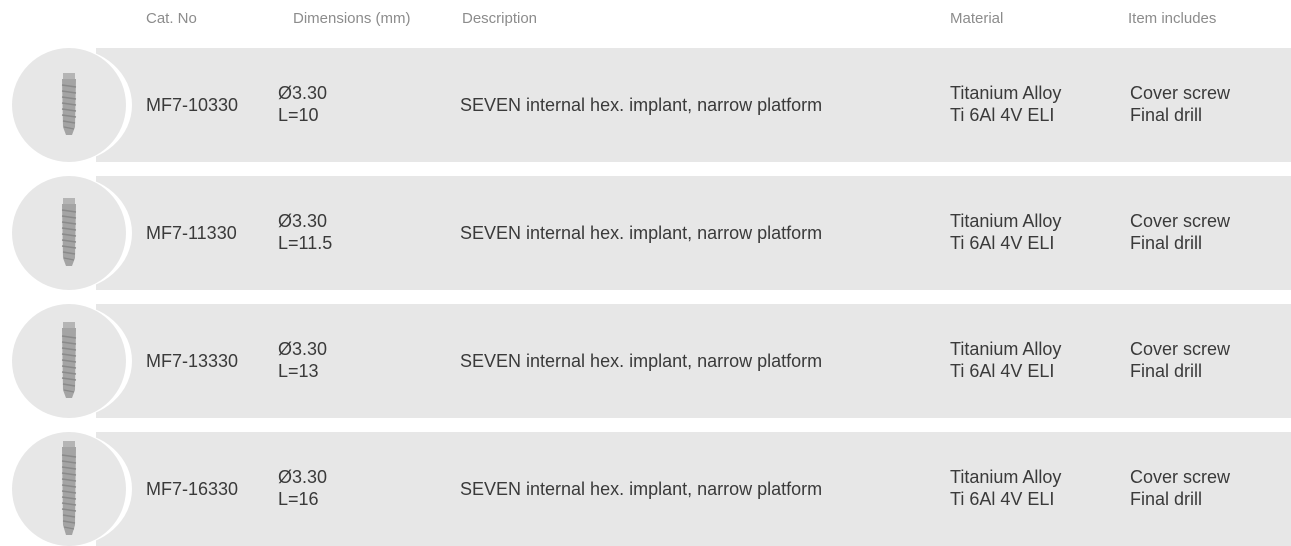 The height and width of the screenshot is (546, 1291). What do you see at coordinates (192, 105) in the screenshot?
I see `cat-no: MF7-10330` at bounding box center [192, 105].